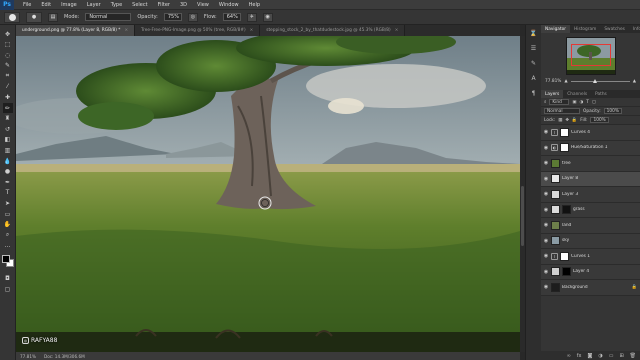 This screenshot has height=360, width=640. Describe the element at coordinates (565, 81) in the screenshot. I see `zoom-out-icon: ▲` at that location.